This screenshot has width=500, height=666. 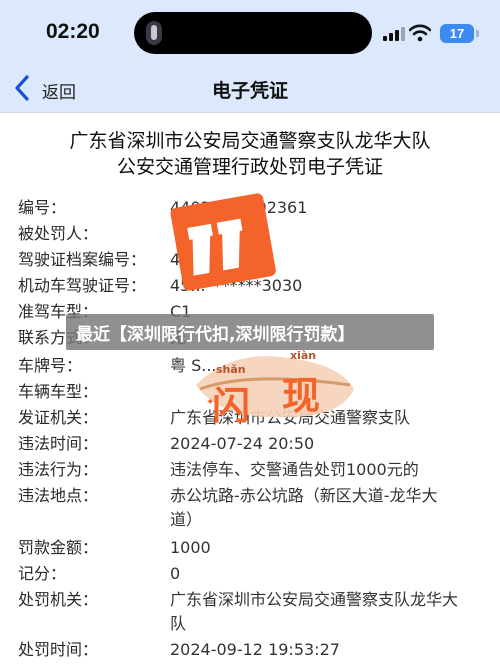 I want to click on pinyin-xian: xiàn, so click(x=303, y=355).